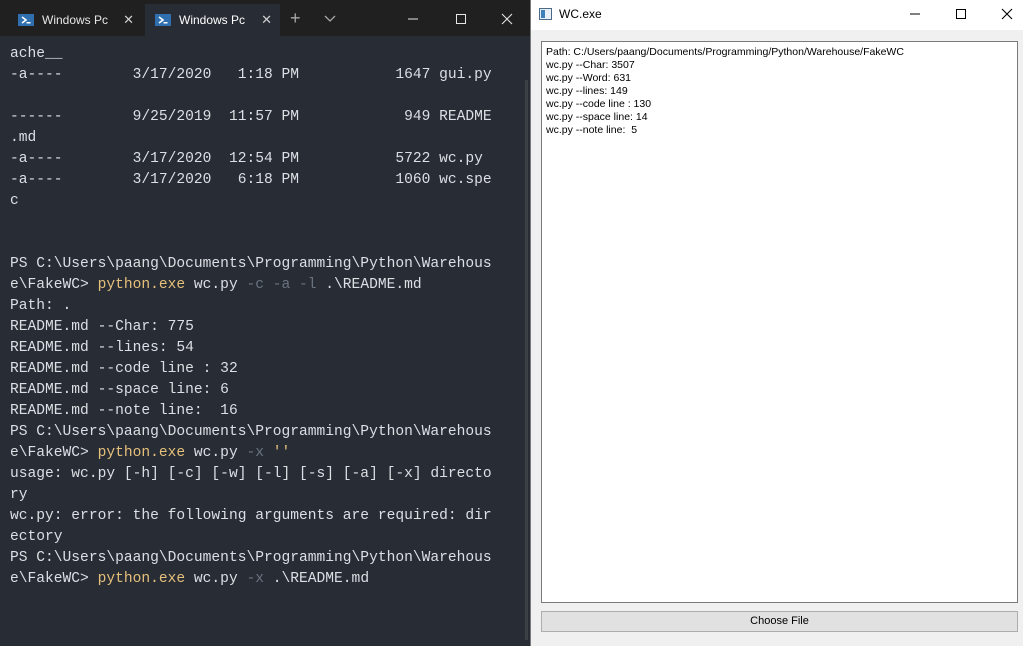  Describe the element at coordinates (124, 369) in the screenshot. I see `terminal-text: README.md --code line : 32` at that location.